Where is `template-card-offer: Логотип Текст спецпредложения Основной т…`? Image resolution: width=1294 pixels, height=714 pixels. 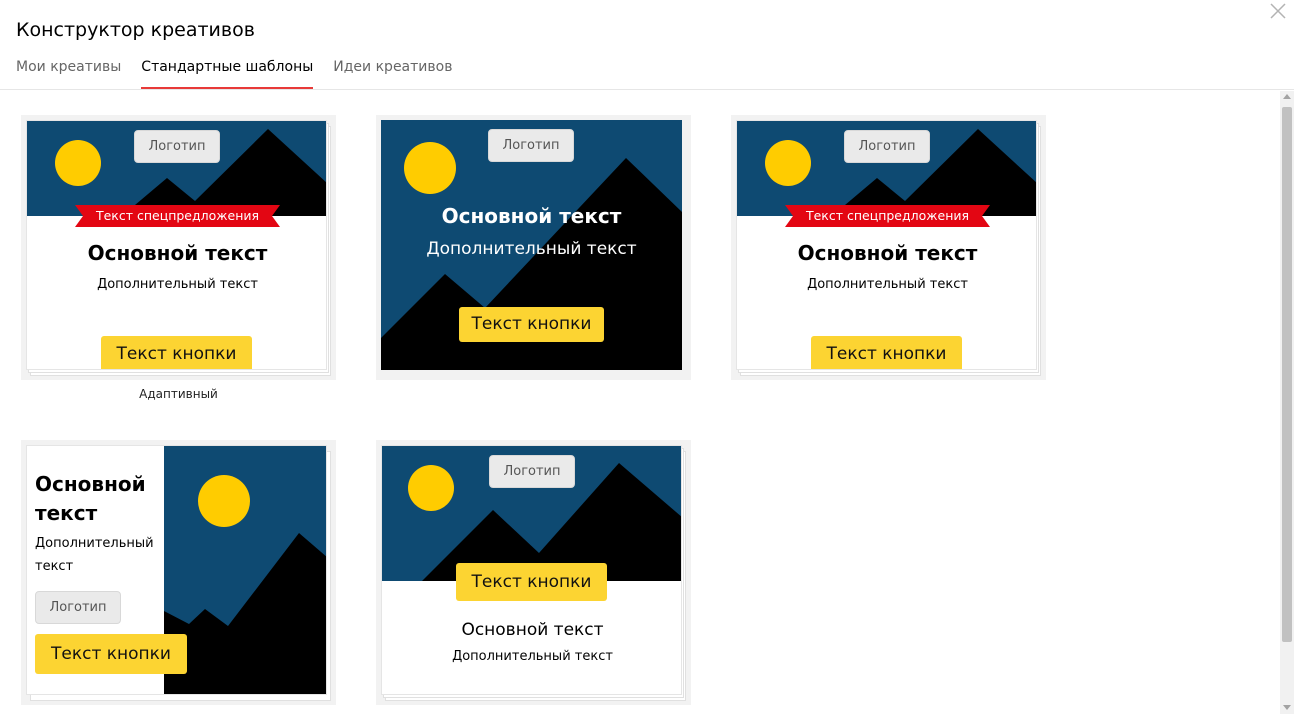 template-card-offer: Логотип Текст спецпредложения Основной т… is located at coordinates (888, 247).